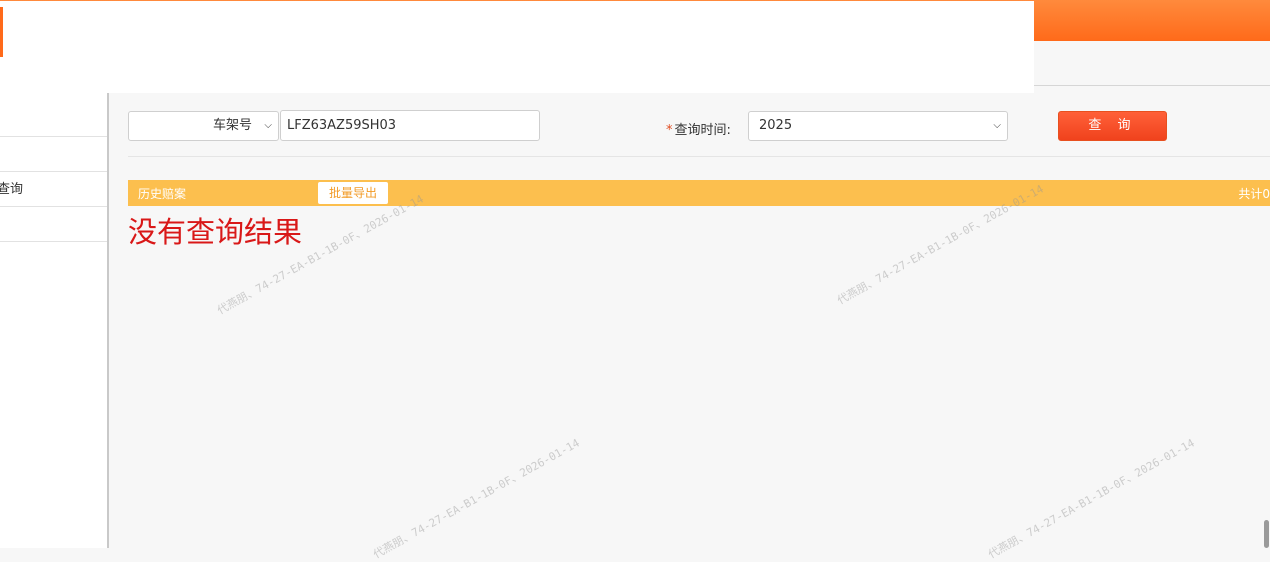 The width and height of the screenshot is (1270, 562). I want to click on sidebar: 查询, so click(54, 320).